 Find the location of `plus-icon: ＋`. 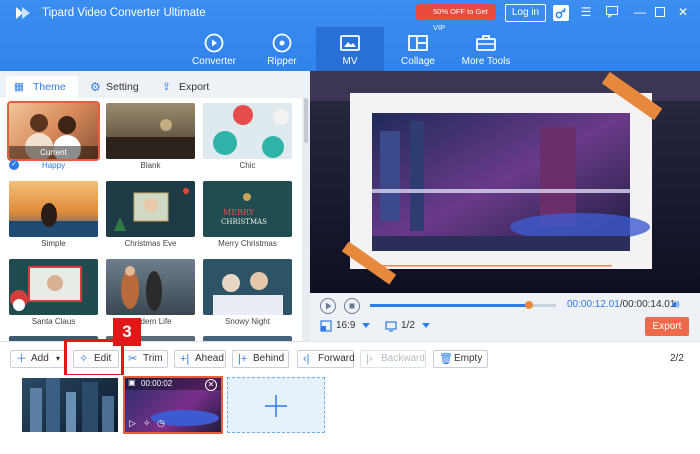

plus-icon: ＋ is located at coordinates (21, 359).